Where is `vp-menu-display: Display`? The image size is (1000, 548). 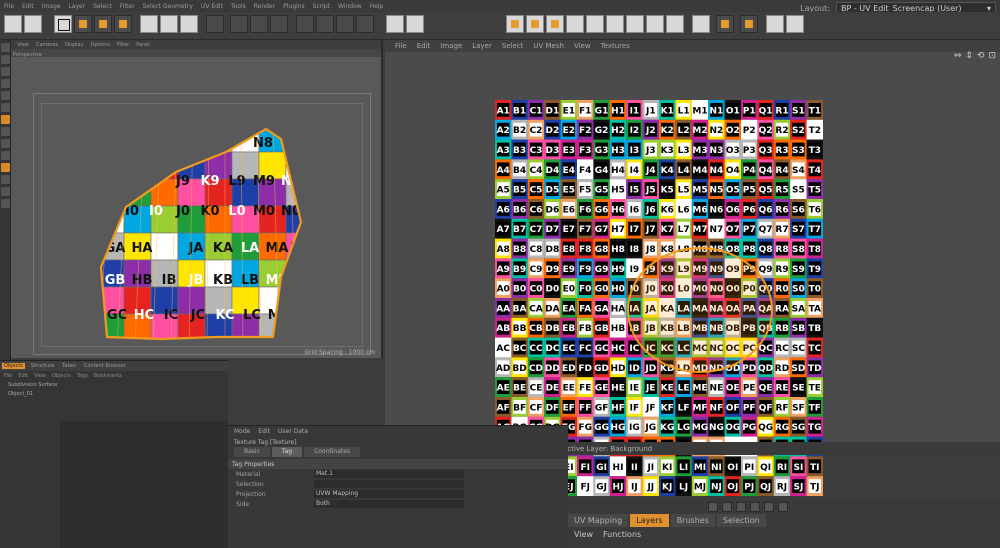
vp-menu-display: Display is located at coordinates (74, 45).